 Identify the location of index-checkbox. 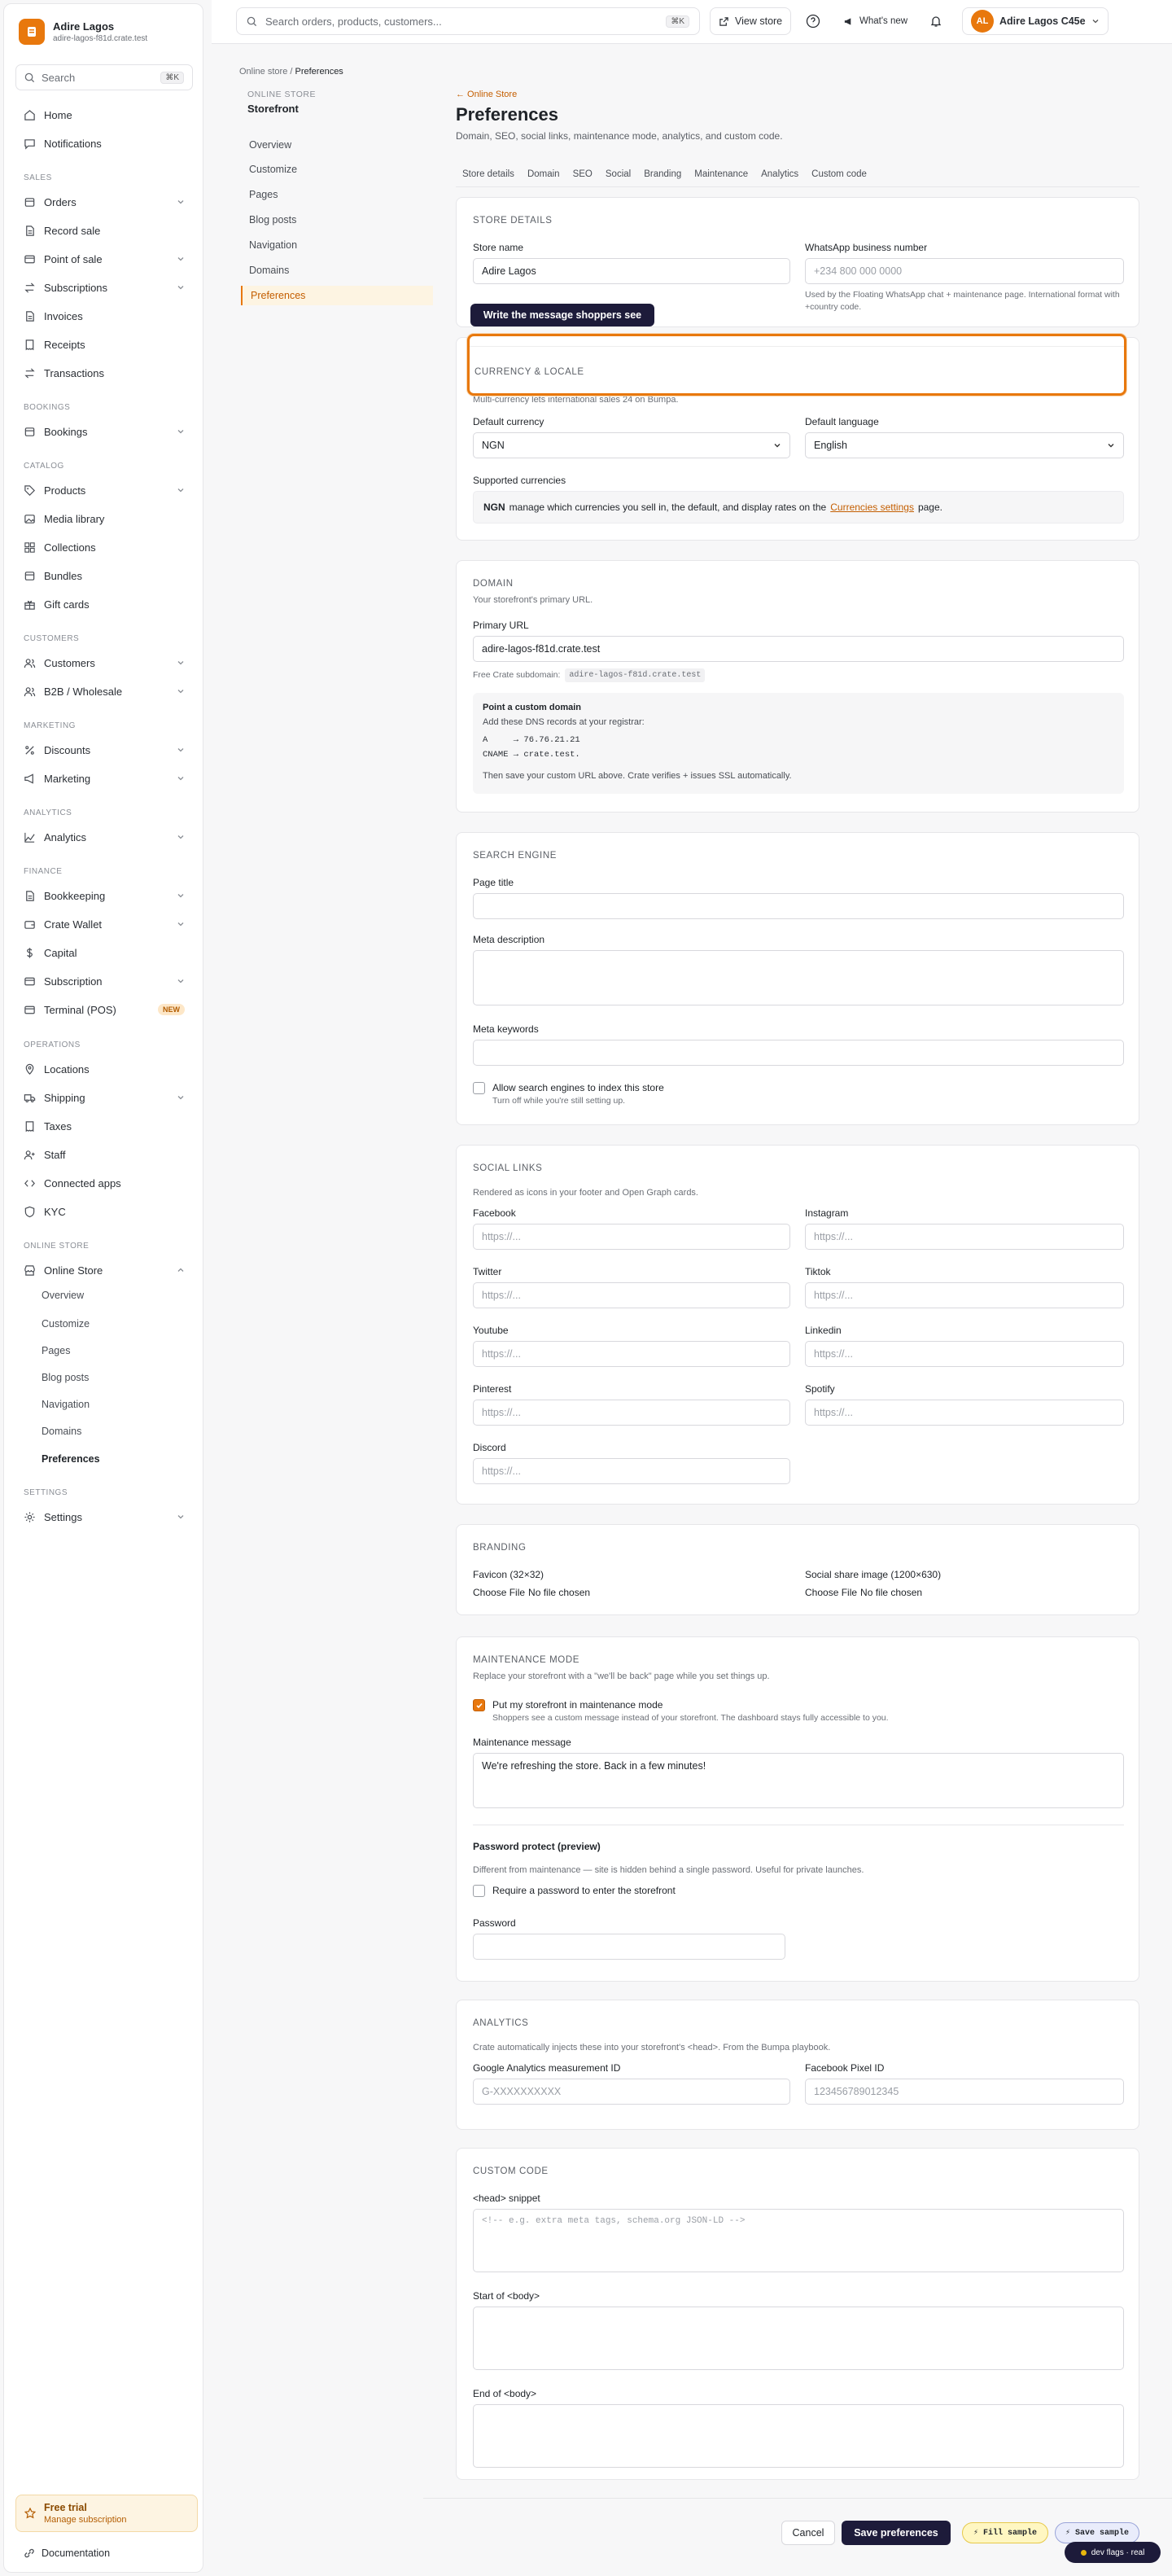
(479, 1088).